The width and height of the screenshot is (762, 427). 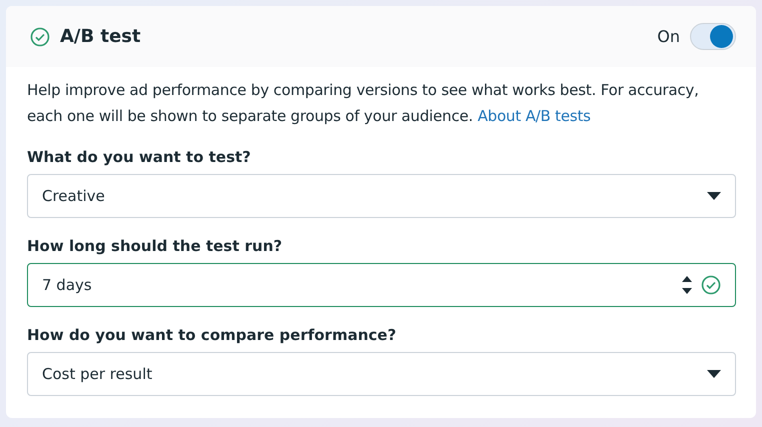 What do you see at coordinates (155, 246) in the screenshot?
I see `field-label: How long should the test run?` at bounding box center [155, 246].